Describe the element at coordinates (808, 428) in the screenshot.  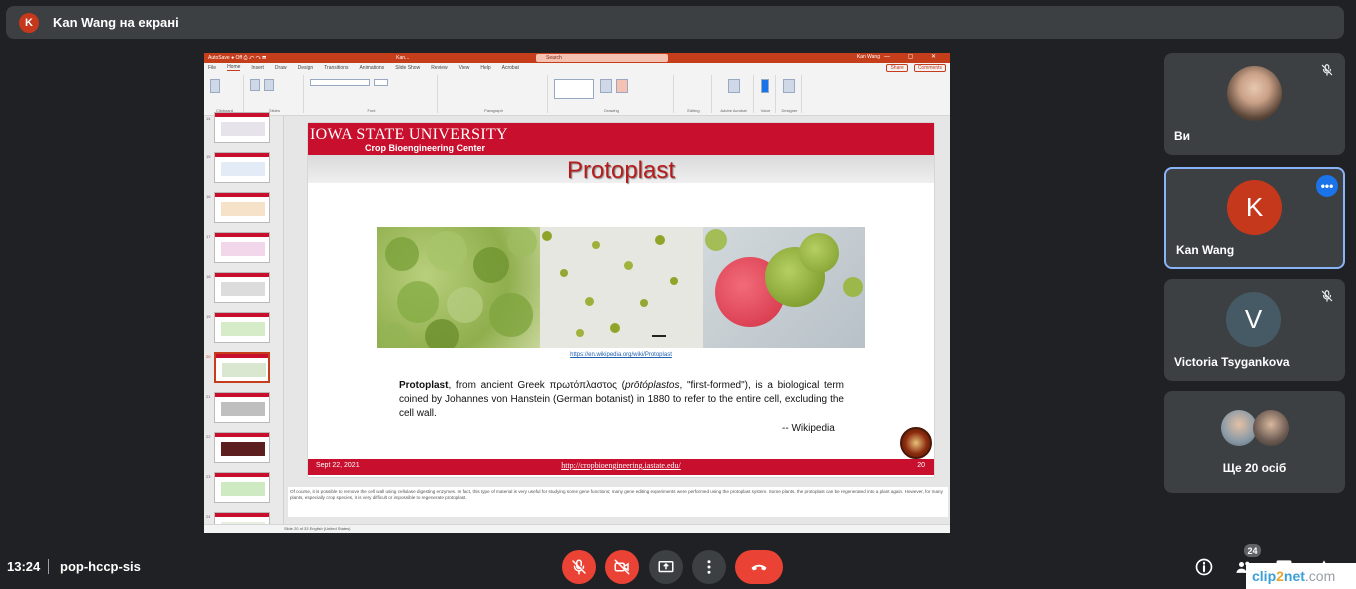
I see `attribution: -- Wikipedia` at that location.